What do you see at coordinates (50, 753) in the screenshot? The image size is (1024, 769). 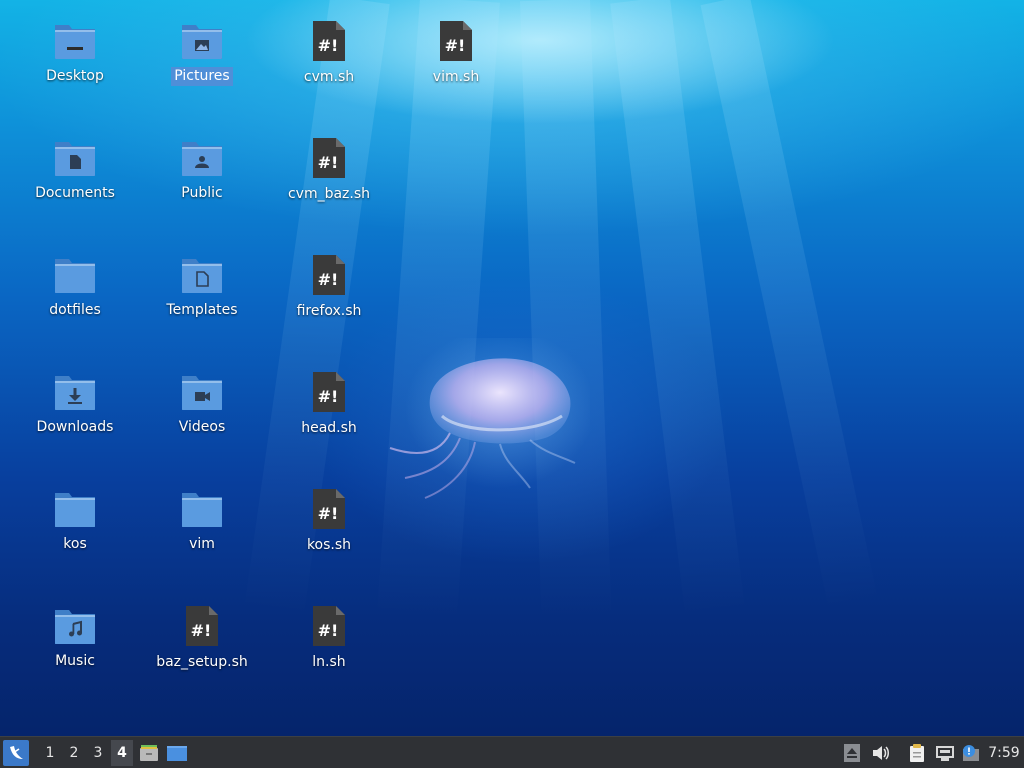 I see `workspace-1: 1` at bounding box center [50, 753].